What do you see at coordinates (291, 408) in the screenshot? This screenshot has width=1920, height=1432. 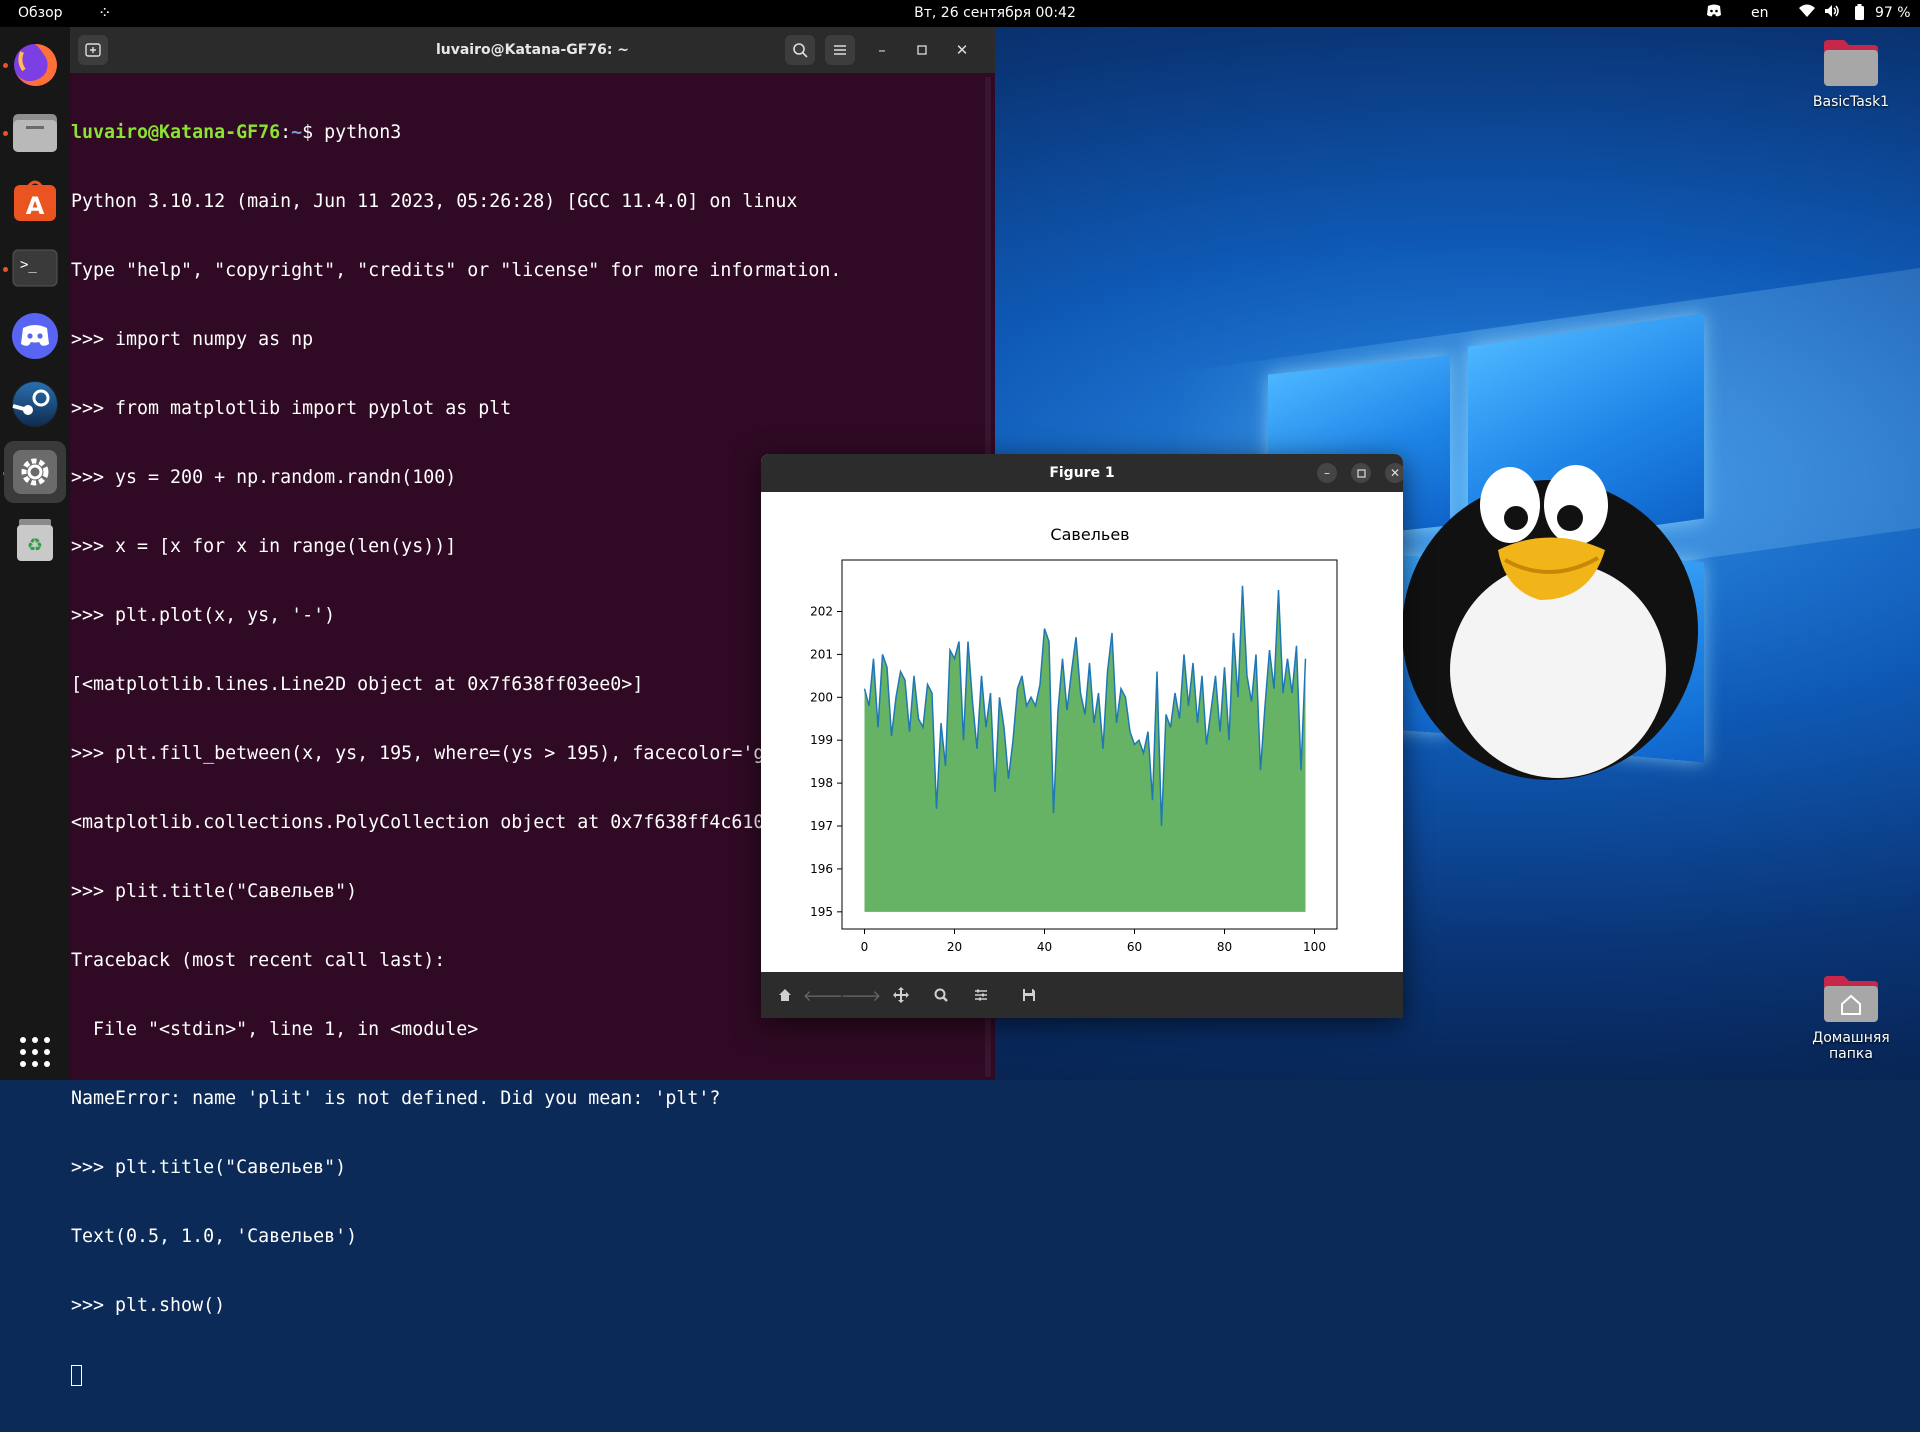 I see `terminal-line: >>> from matplotlib import pyplot as plt` at bounding box center [291, 408].